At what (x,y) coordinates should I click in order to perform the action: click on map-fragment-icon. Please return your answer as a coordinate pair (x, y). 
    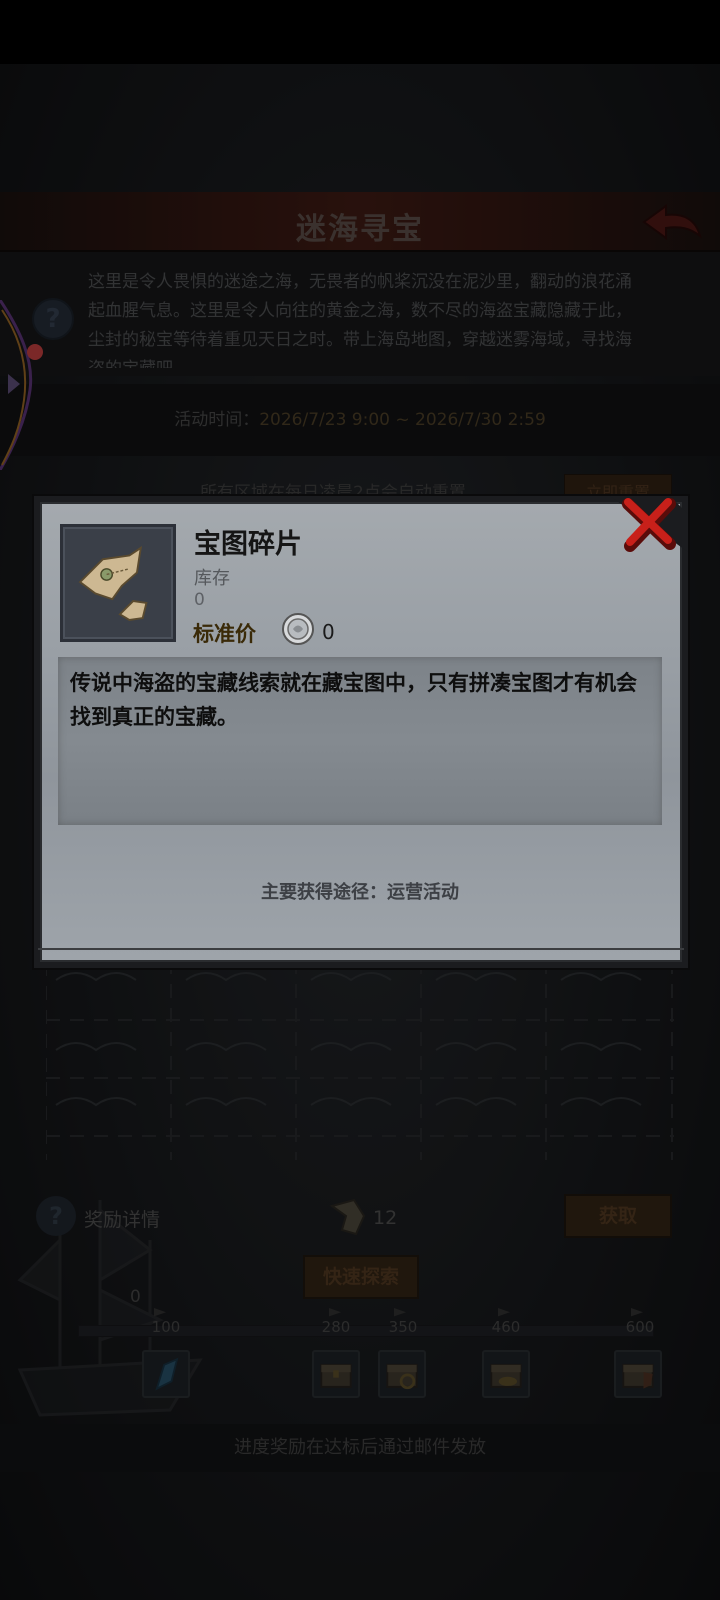
    Looking at the image, I should click on (347, 1217).